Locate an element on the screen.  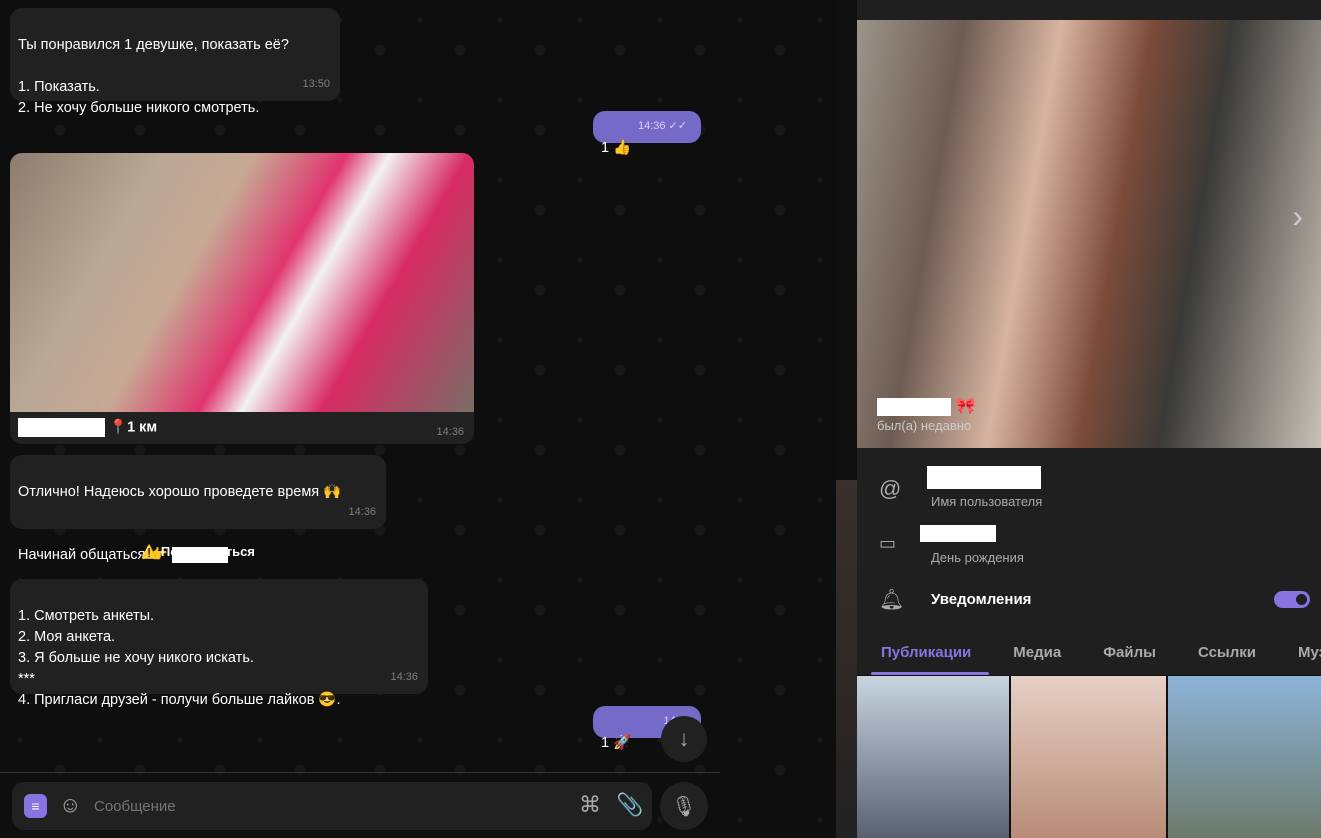
message-text: 1 👍 is located at coordinates (616, 148).